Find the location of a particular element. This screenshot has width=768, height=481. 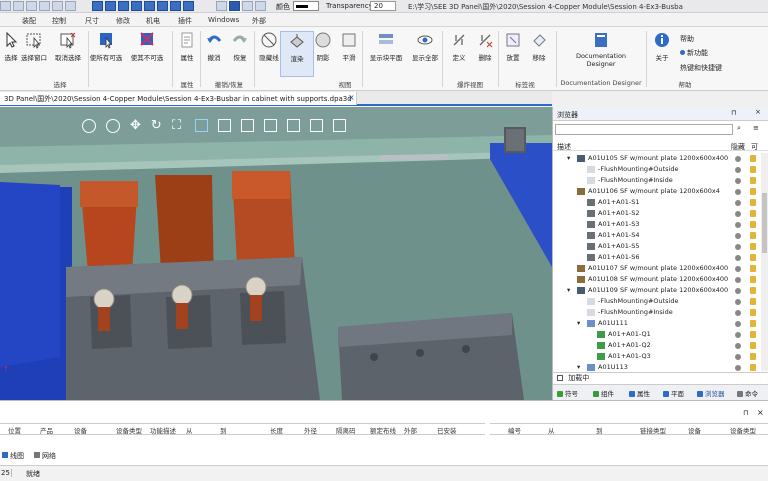

tree-item: A01+A01-S4 is located at coordinates (660, 235).